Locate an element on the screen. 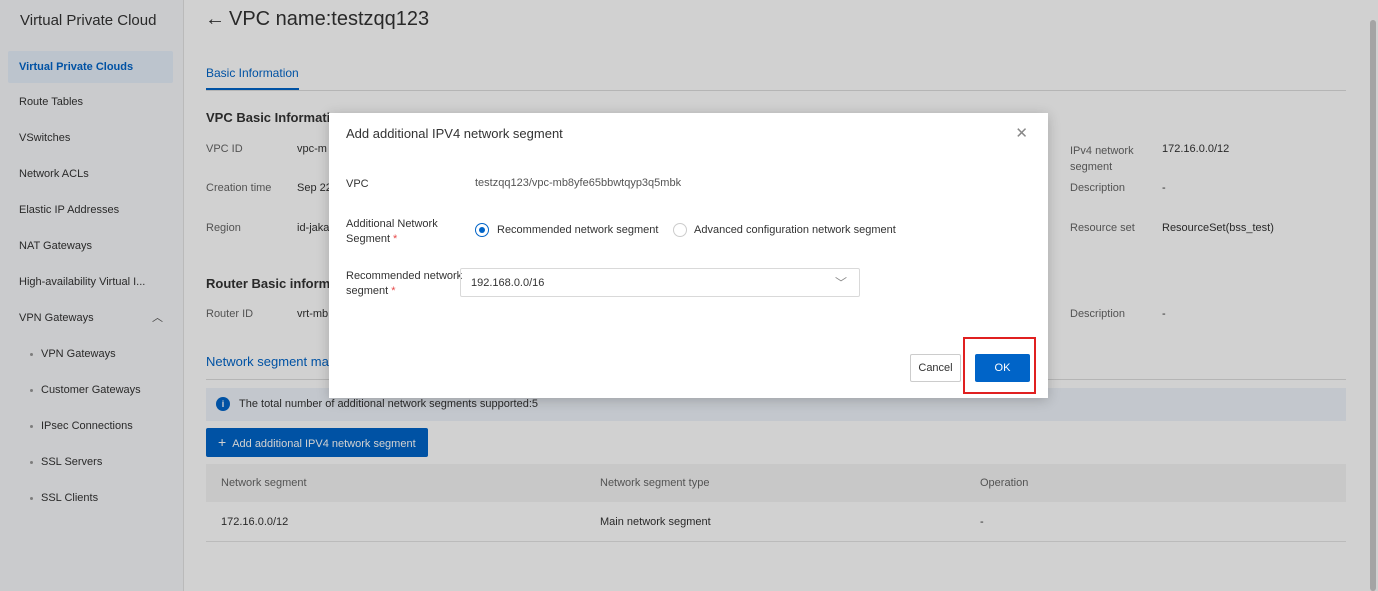 This screenshot has height=591, width=1378. vpc-label: VPC is located at coordinates (357, 184).